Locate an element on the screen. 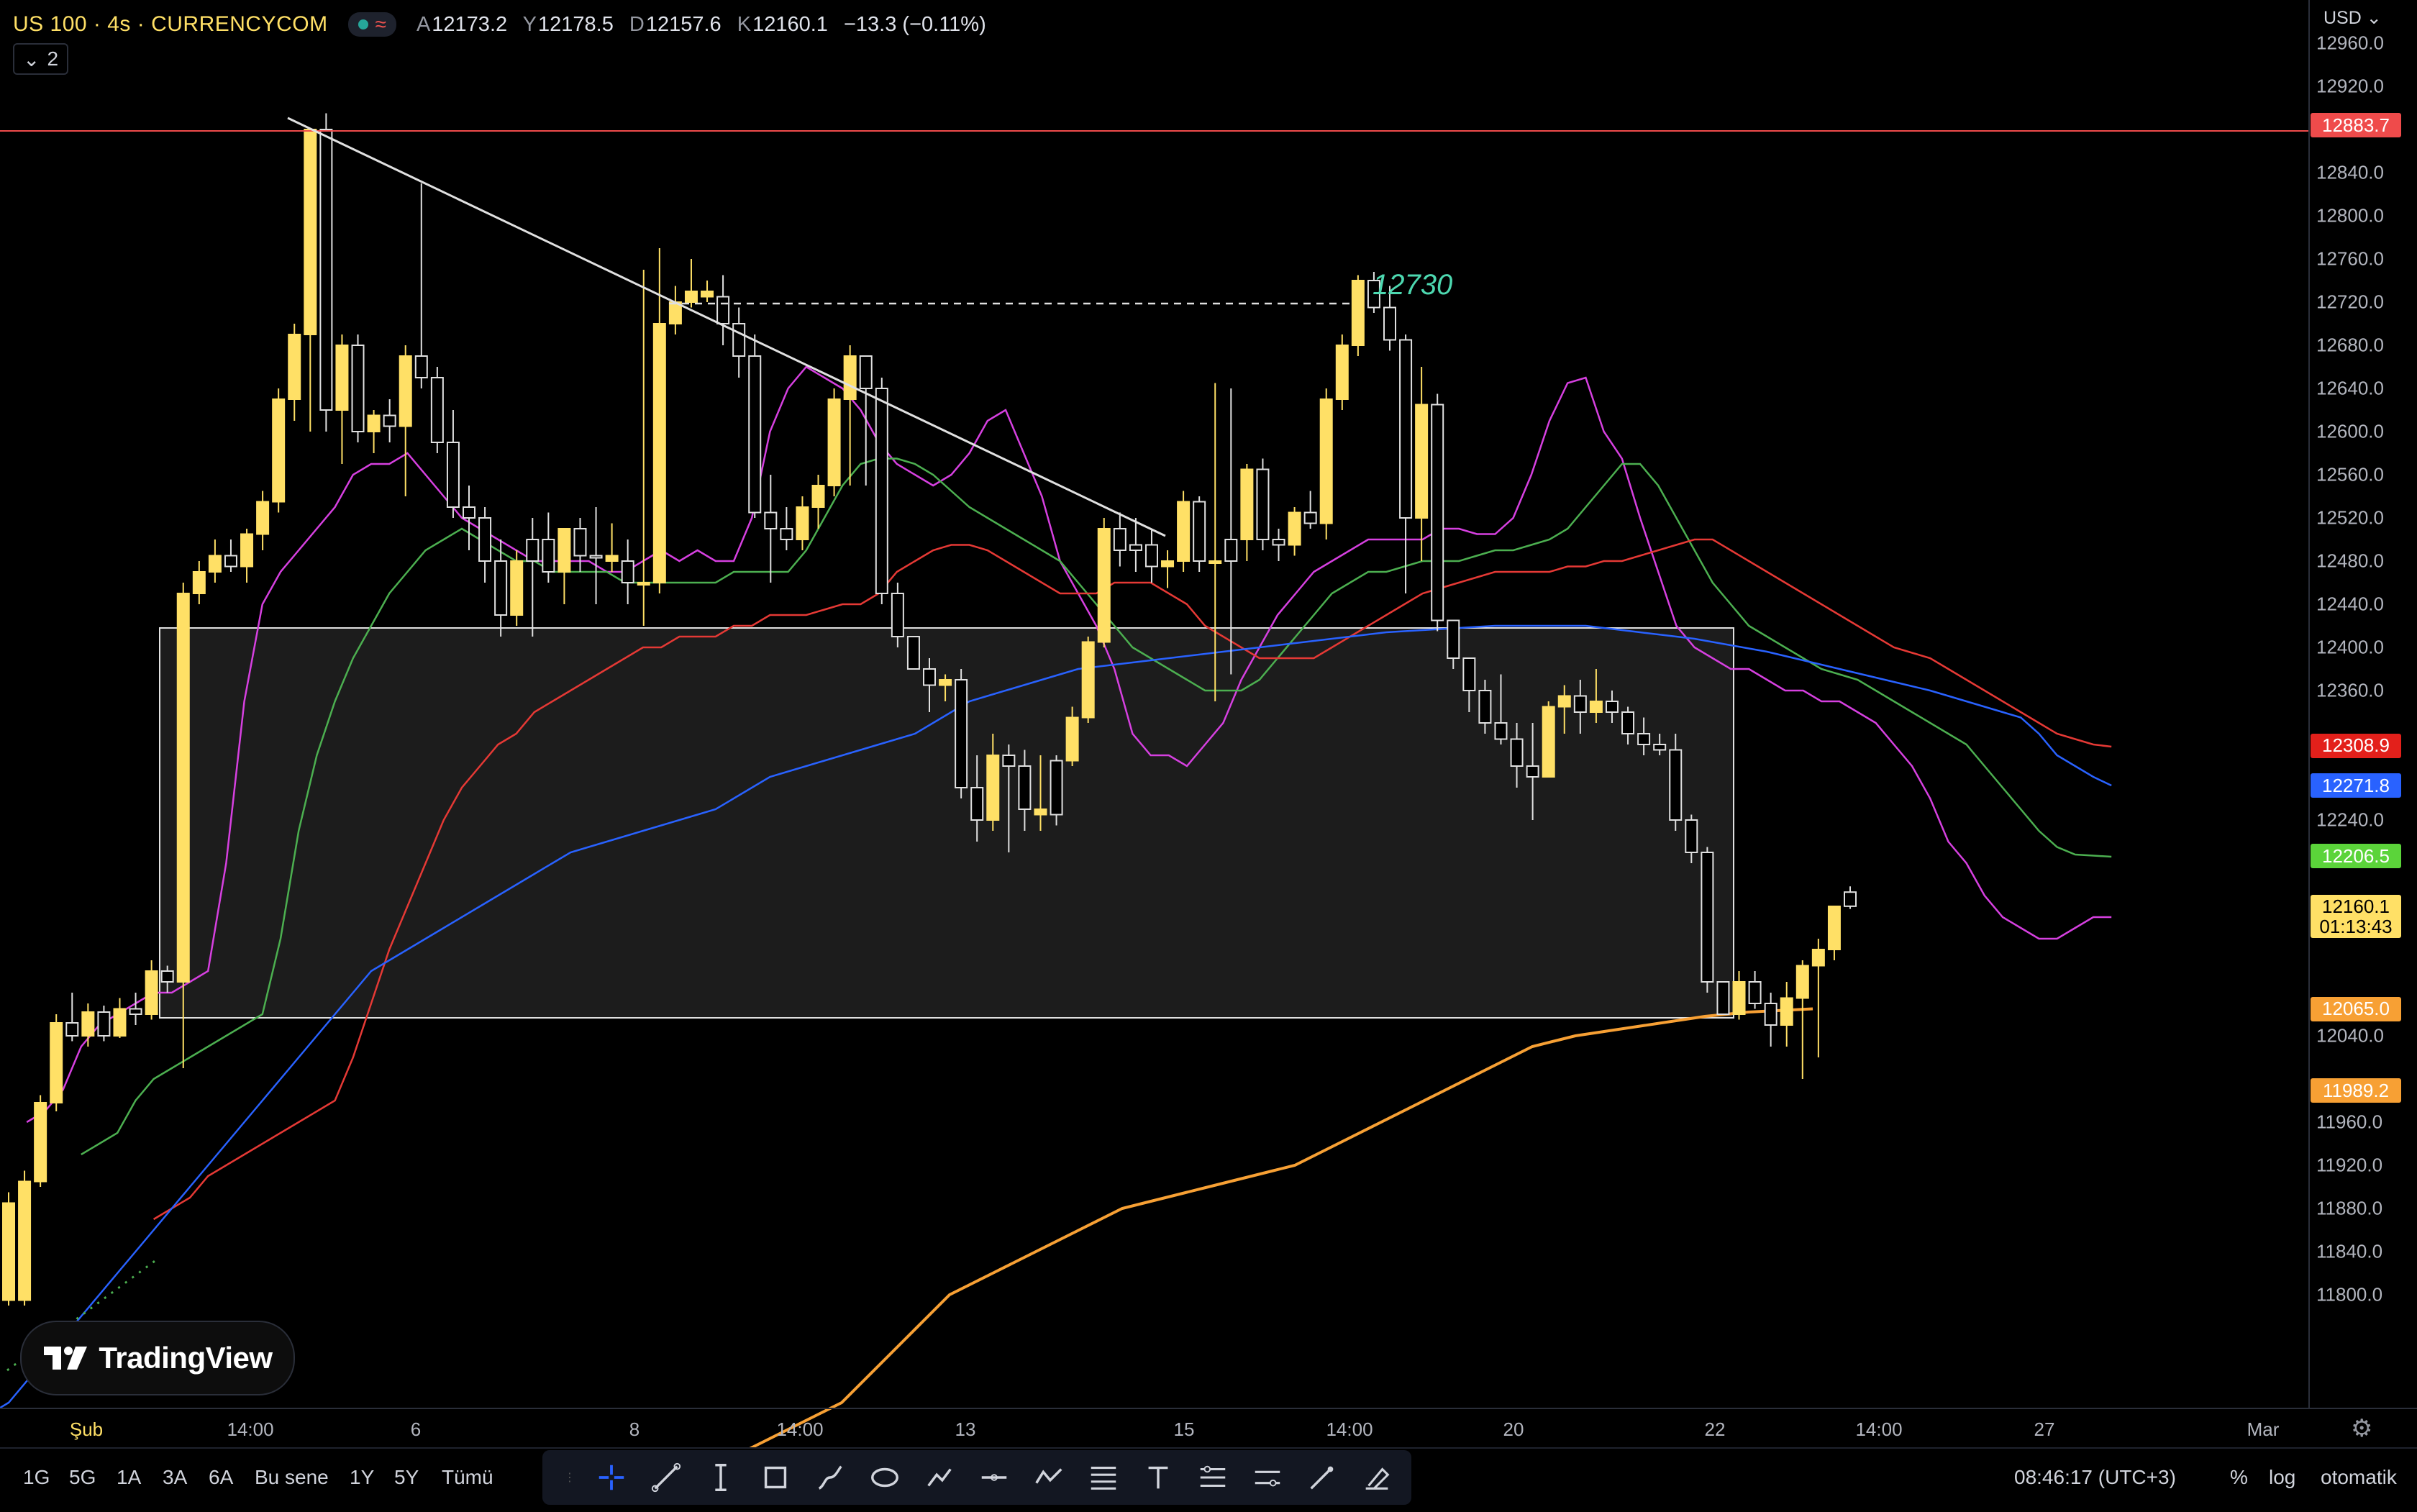 The width and height of the screenshot is (2417, 1512). gear-icon: ⚙ is located at coordinates (2361, 1428).